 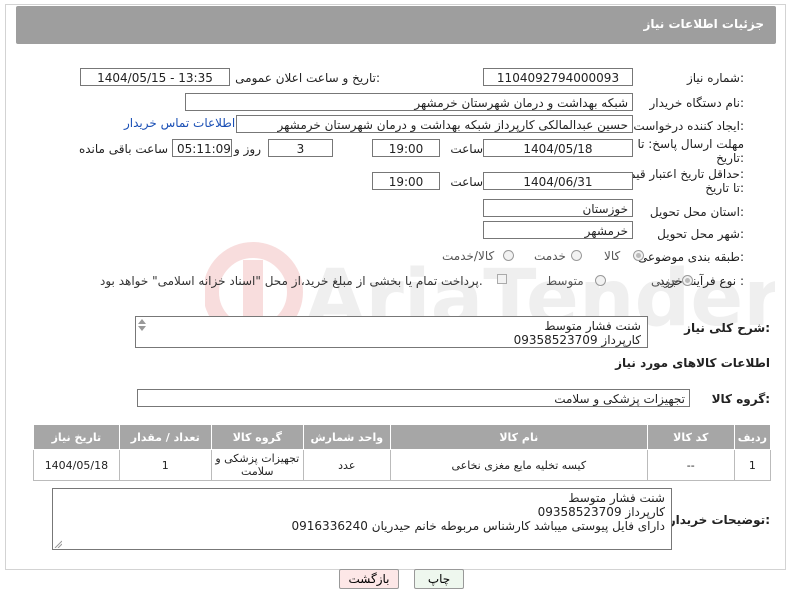 What do you see at coordinates (612, 256) in the screenshot?
I see `category-goods-label: کالا` at bounding box center [612, 256].